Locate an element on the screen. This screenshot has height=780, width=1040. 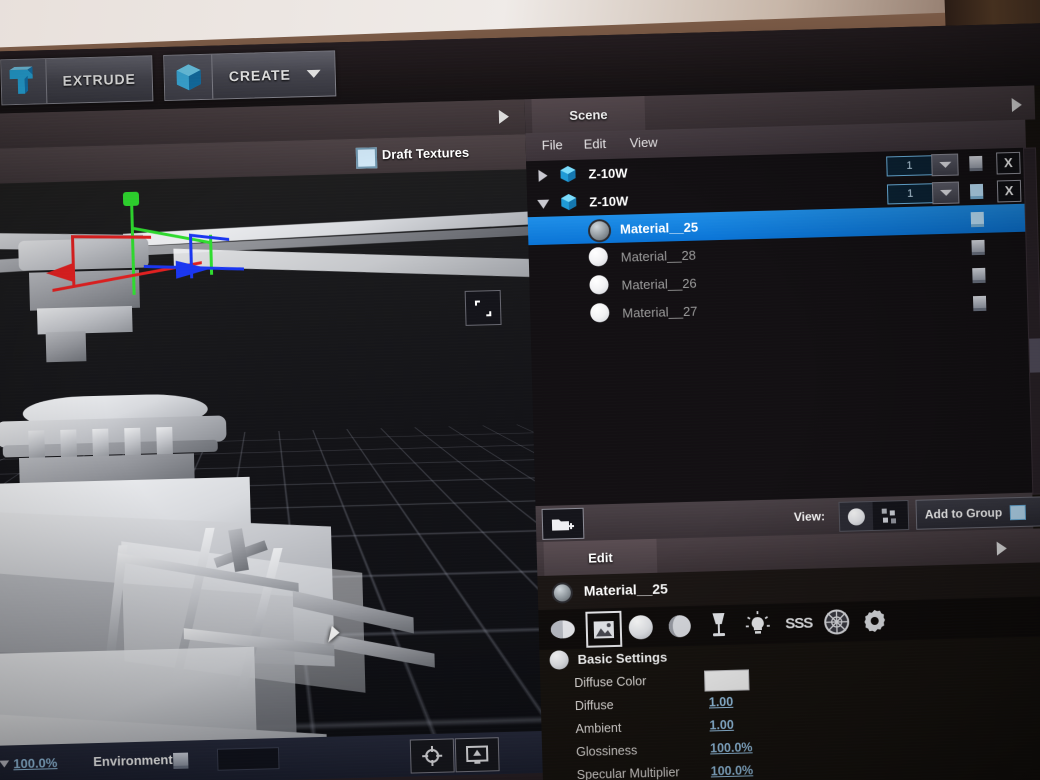
draft-textures-checkbox is located at coordinates (366, 158).